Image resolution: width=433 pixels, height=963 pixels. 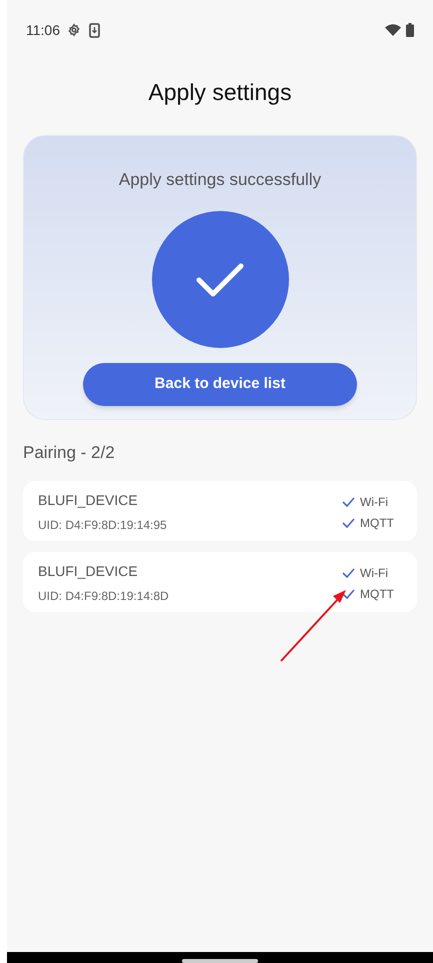 I want to click on screen-title: Apply settings, so click(x=220, y=92).